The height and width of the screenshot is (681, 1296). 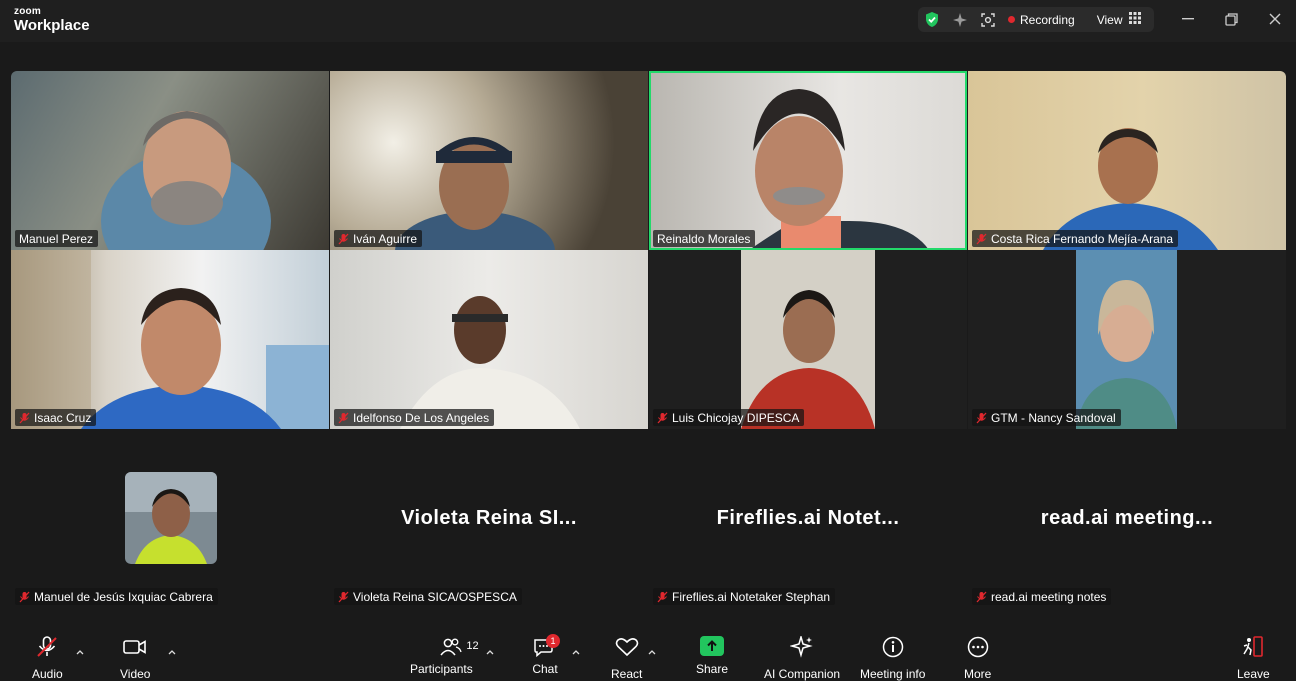 What do you see at coordinates (652, 651) in the screenshot?
I see `react-options-chevron-up-icon` at bounding box center [652, 651].